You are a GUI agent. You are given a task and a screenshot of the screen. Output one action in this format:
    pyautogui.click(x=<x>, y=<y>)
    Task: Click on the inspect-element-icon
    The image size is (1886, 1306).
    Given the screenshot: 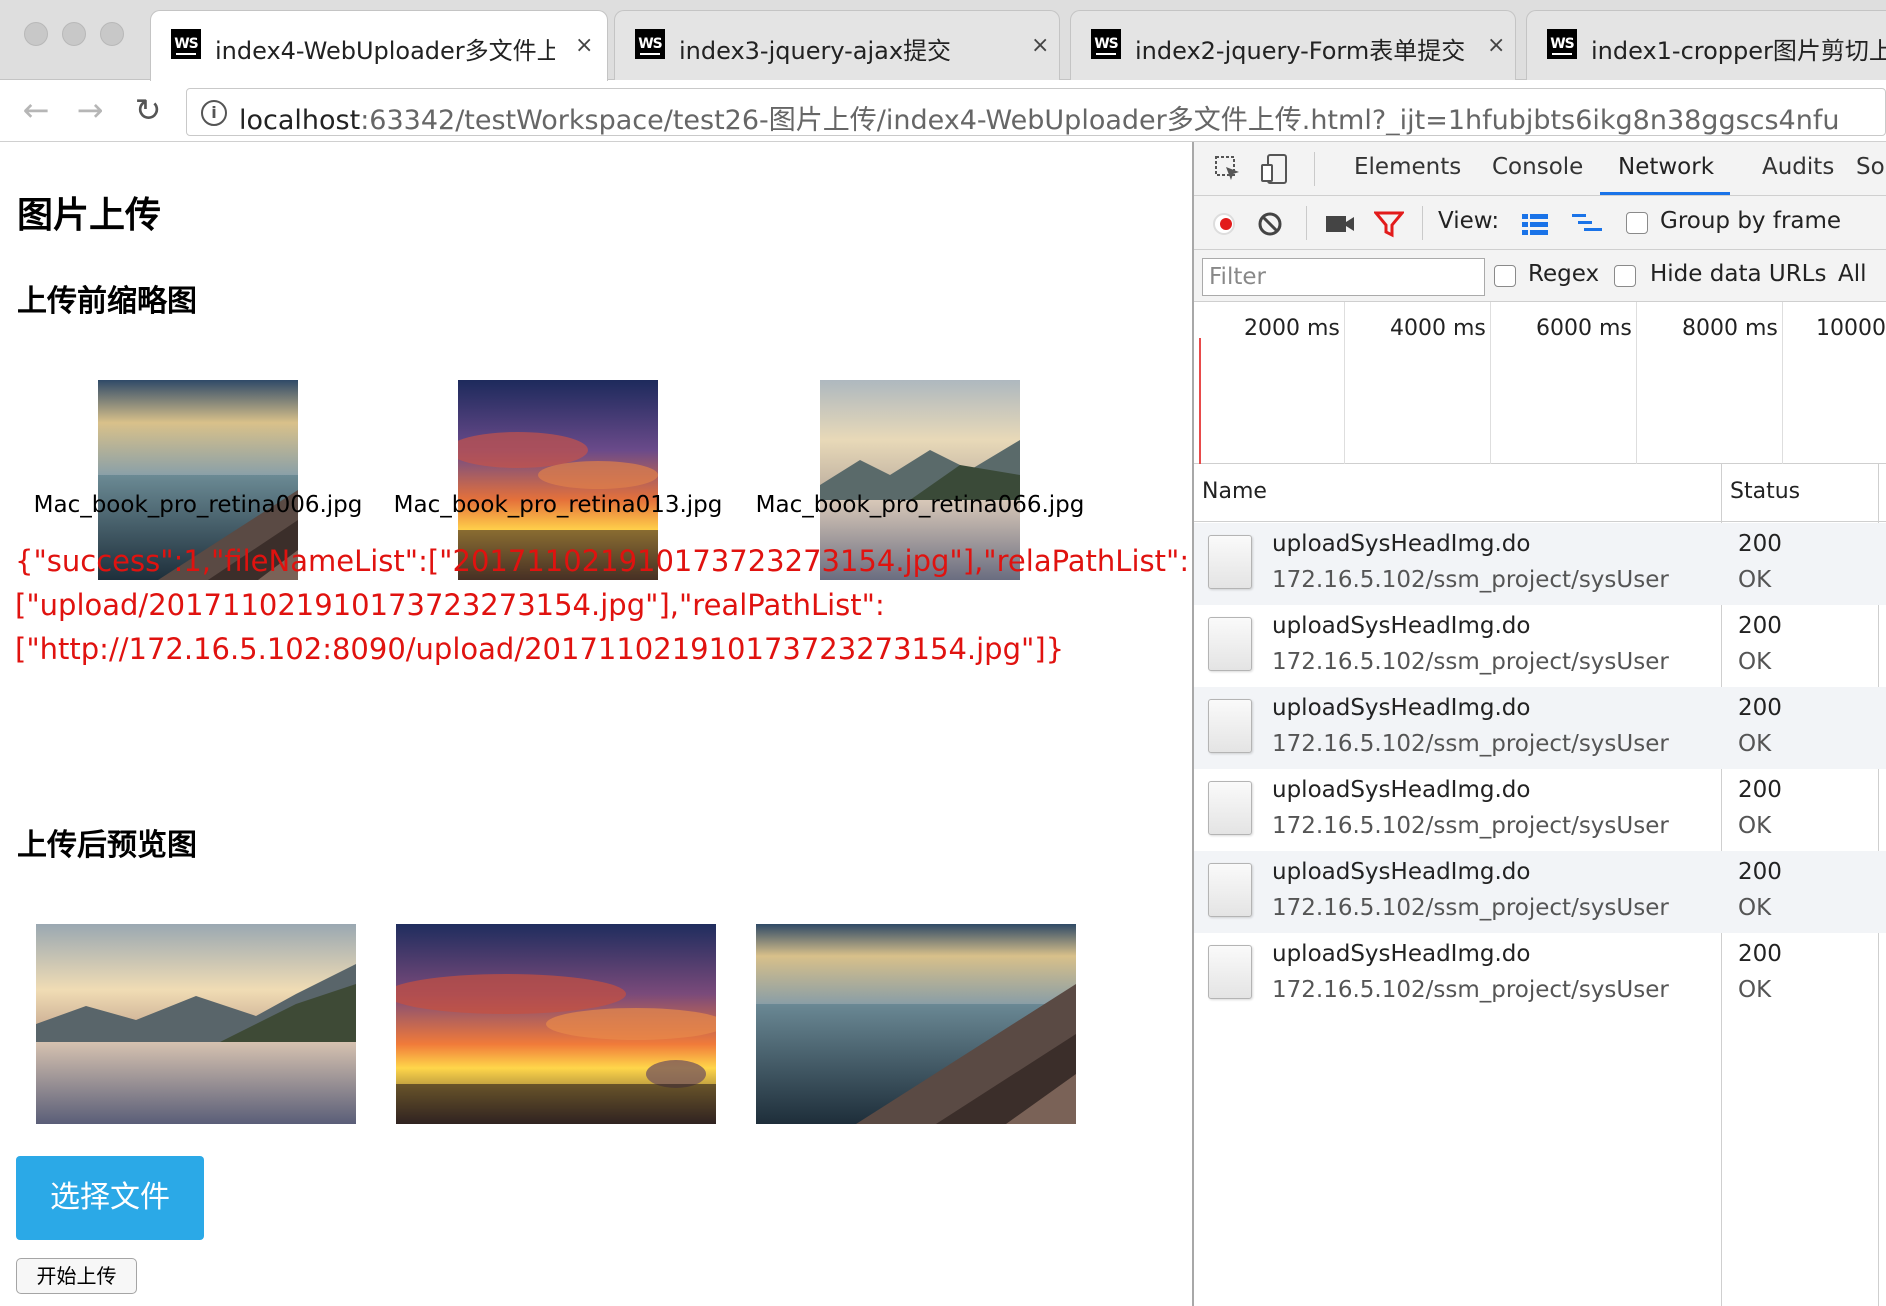 What is the action you would take?
    pyautogui.click(x=1228, y=169)
    